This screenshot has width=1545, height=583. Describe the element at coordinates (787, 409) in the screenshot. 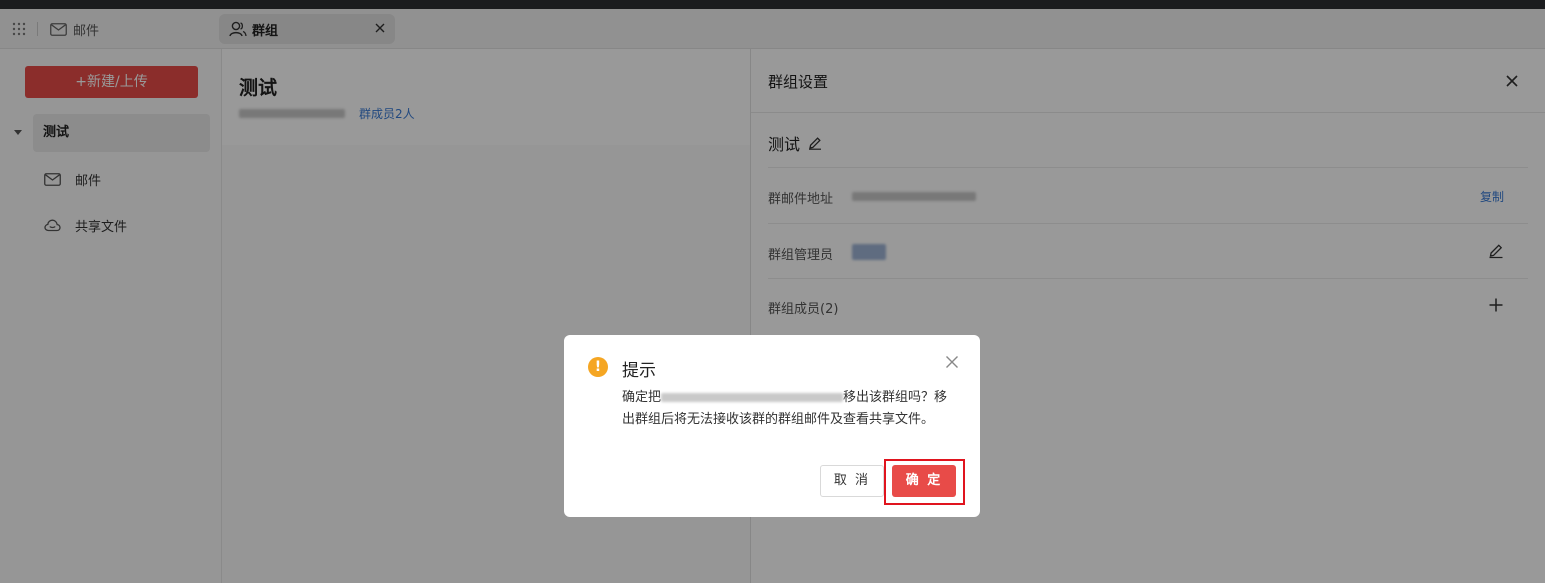

I see `dialog-message: 确定把 移出该群组吗？移出群组后将无法接收该群的群组邮件及查看共享文件。` at that location.